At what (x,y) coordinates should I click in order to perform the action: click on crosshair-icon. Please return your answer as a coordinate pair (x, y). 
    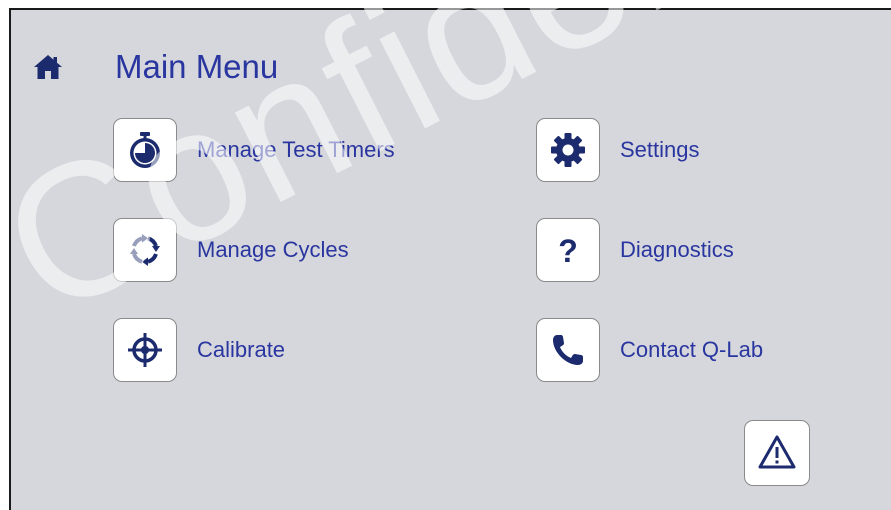
    Looking at the image, I should click on (145, 350).